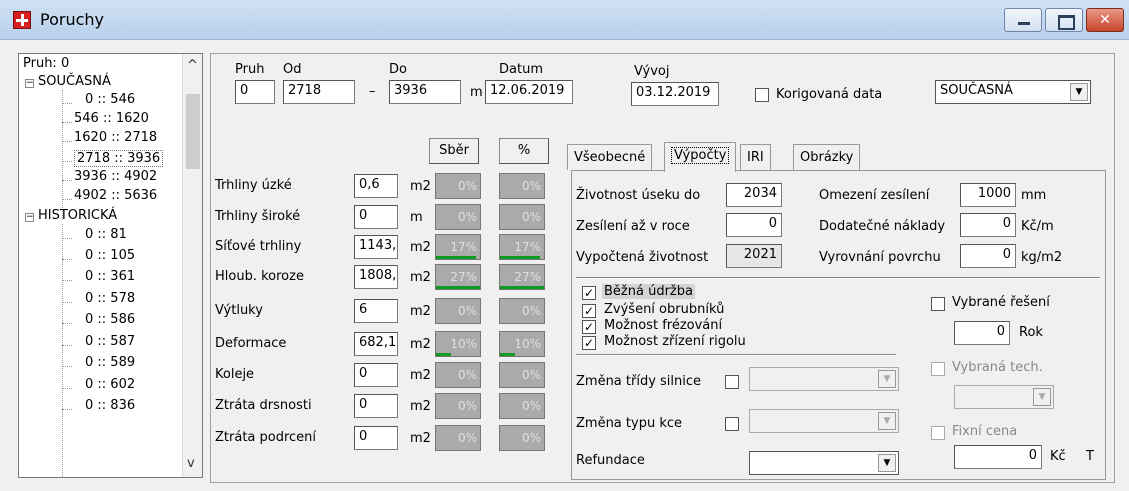  What do you see at coordinates (1004, 397) in the screenshot?
I see `vybrana-tech-select: ▼` at bounding box center [1004, 397].